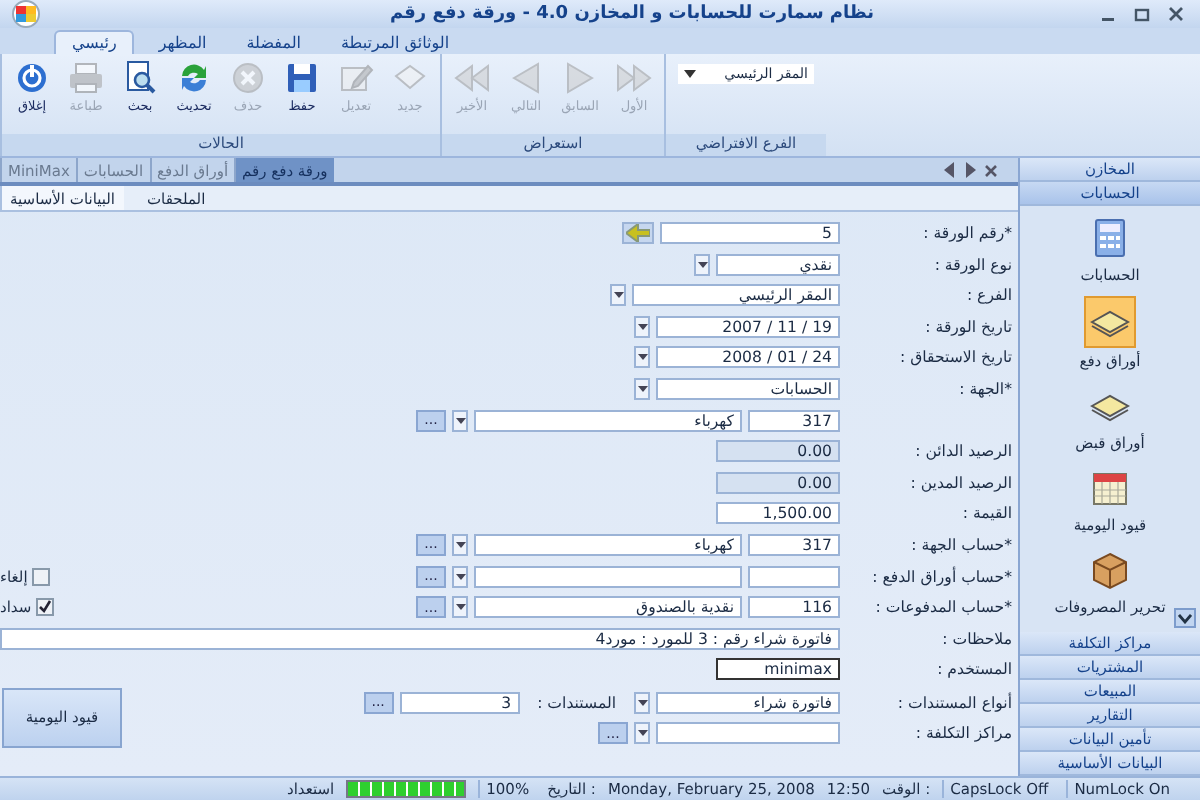 This screenshot has width=1200, height=800. I want to click on edit-icon, so click(356, 78).